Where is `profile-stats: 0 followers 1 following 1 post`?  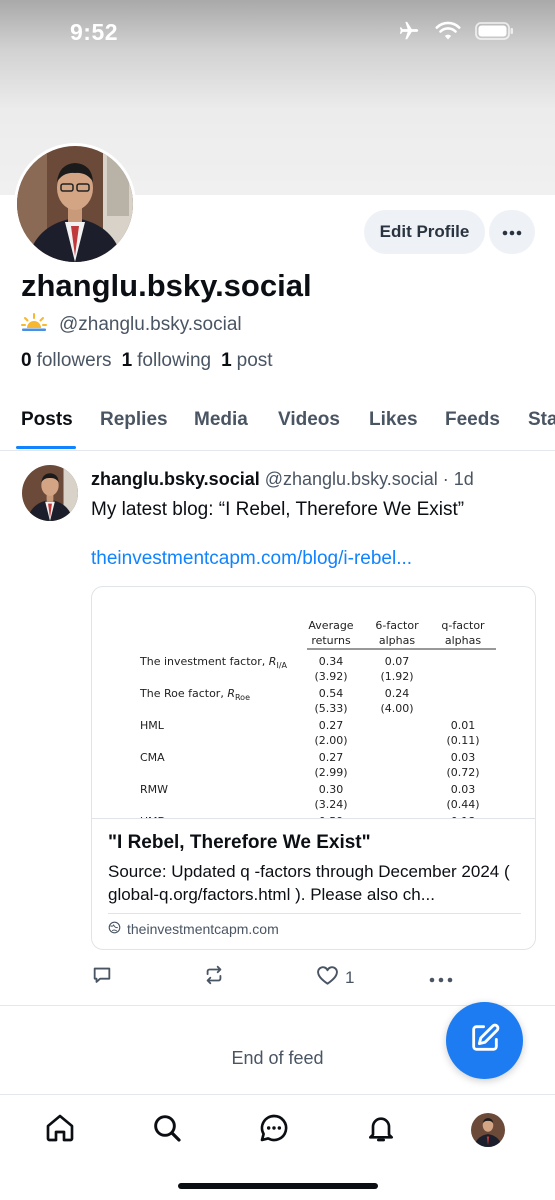 profile-stats: 0 followers 1 following 1 post is located at coordinates (147, 361).